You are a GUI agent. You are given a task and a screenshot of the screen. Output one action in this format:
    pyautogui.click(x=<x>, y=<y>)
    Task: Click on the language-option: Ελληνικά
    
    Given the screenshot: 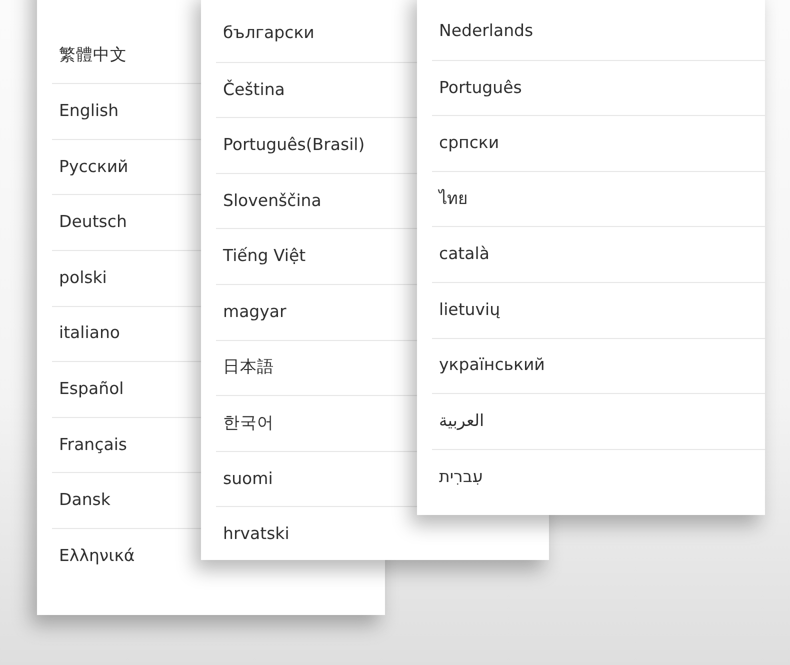 What is the action you would take?
    pyautogui.click(x=93, y=556)
    